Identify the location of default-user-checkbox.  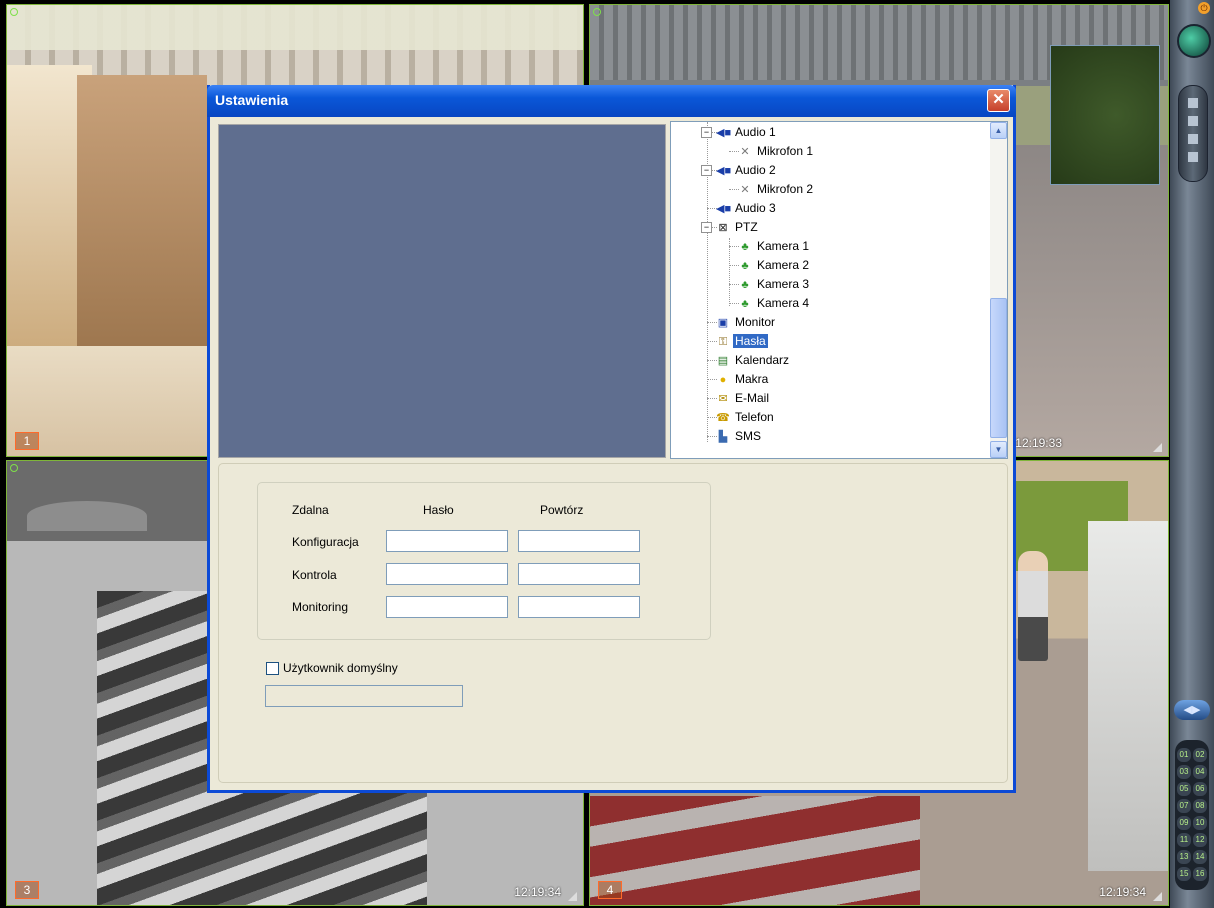
(272, 668).